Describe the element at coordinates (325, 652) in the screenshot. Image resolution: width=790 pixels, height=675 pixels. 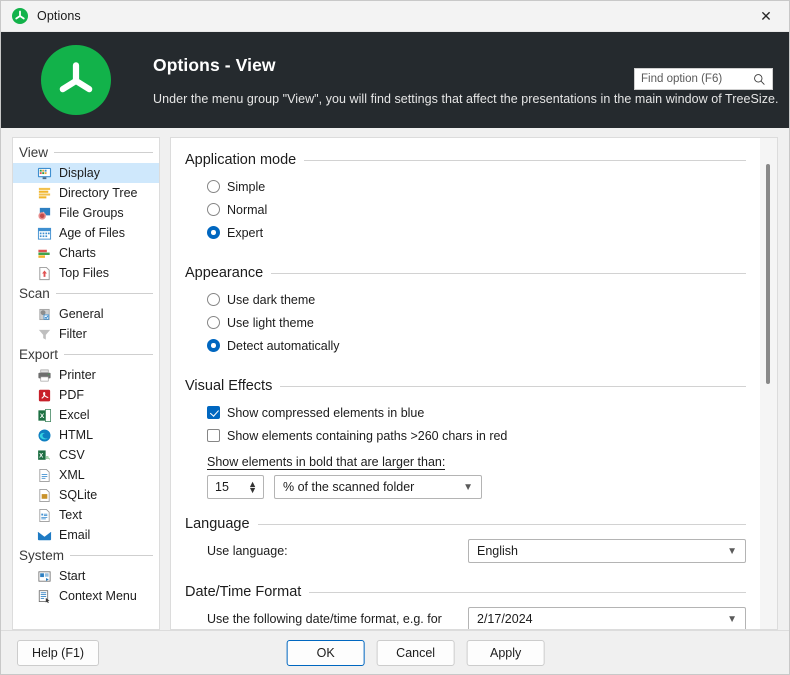
I see `ok-button: OK` at that location.